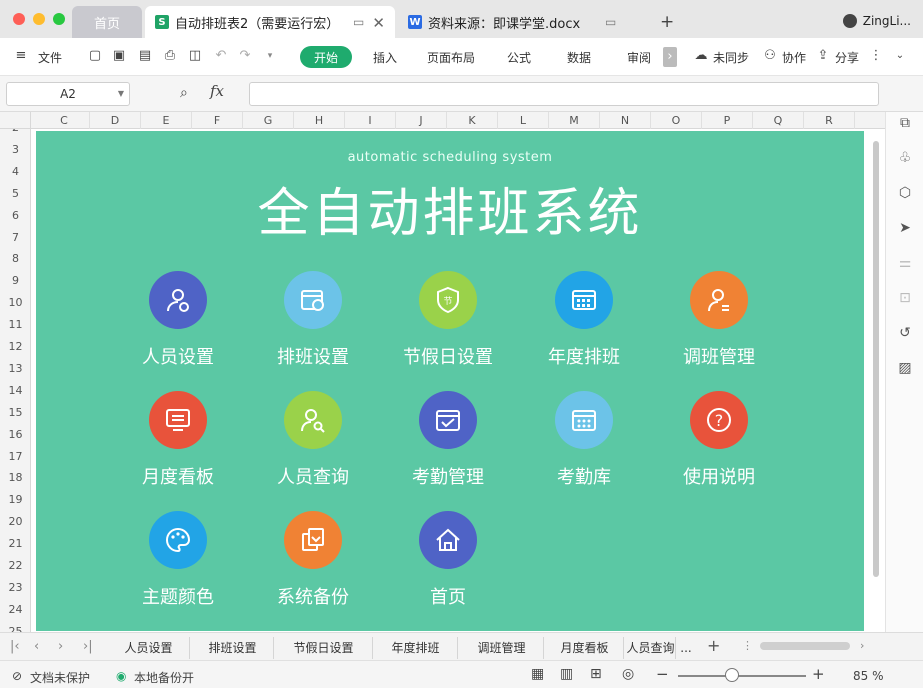 The height and width of the screenshot is (688, 923). I want to click on column-header: Q, so click(778, 120).